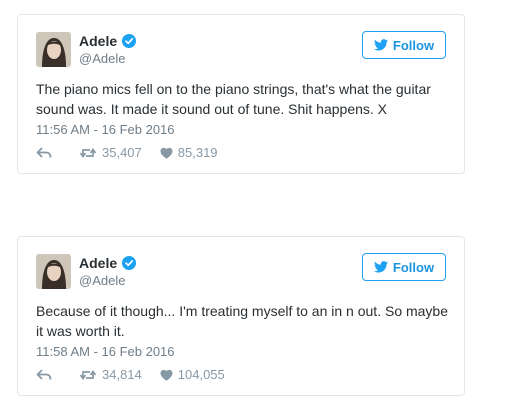 This screenshot has height=419, width=509. What do you see at coordinates (105, 129) in the screenshot?
I see `tweet-timestamp: 11:56 AM - 16 Feb 2016` at bounding box center [105, 129].